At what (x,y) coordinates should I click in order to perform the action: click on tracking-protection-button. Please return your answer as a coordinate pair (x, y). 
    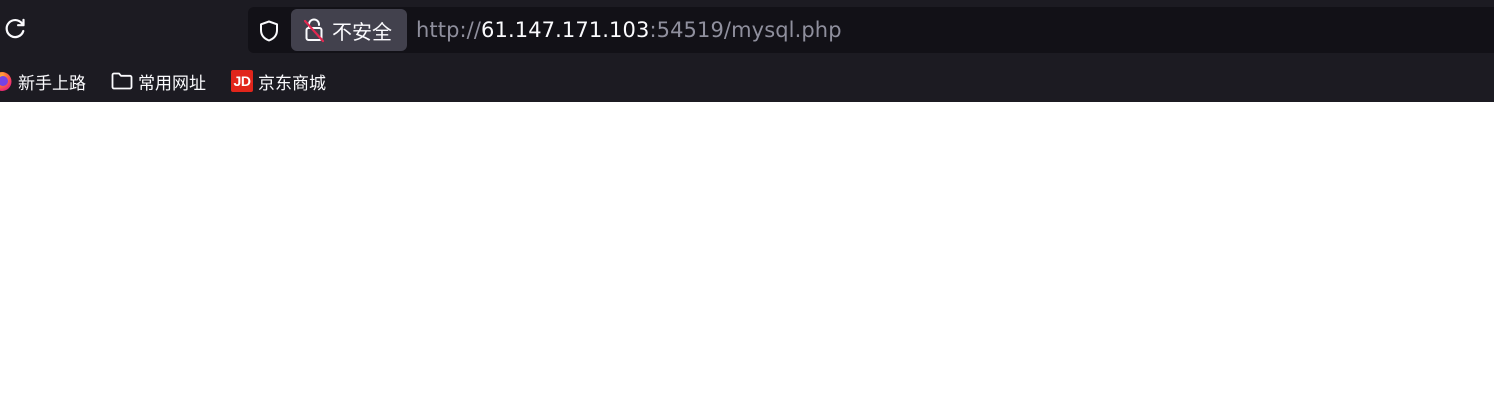
    Looking at the image, I should click on (269, 31).